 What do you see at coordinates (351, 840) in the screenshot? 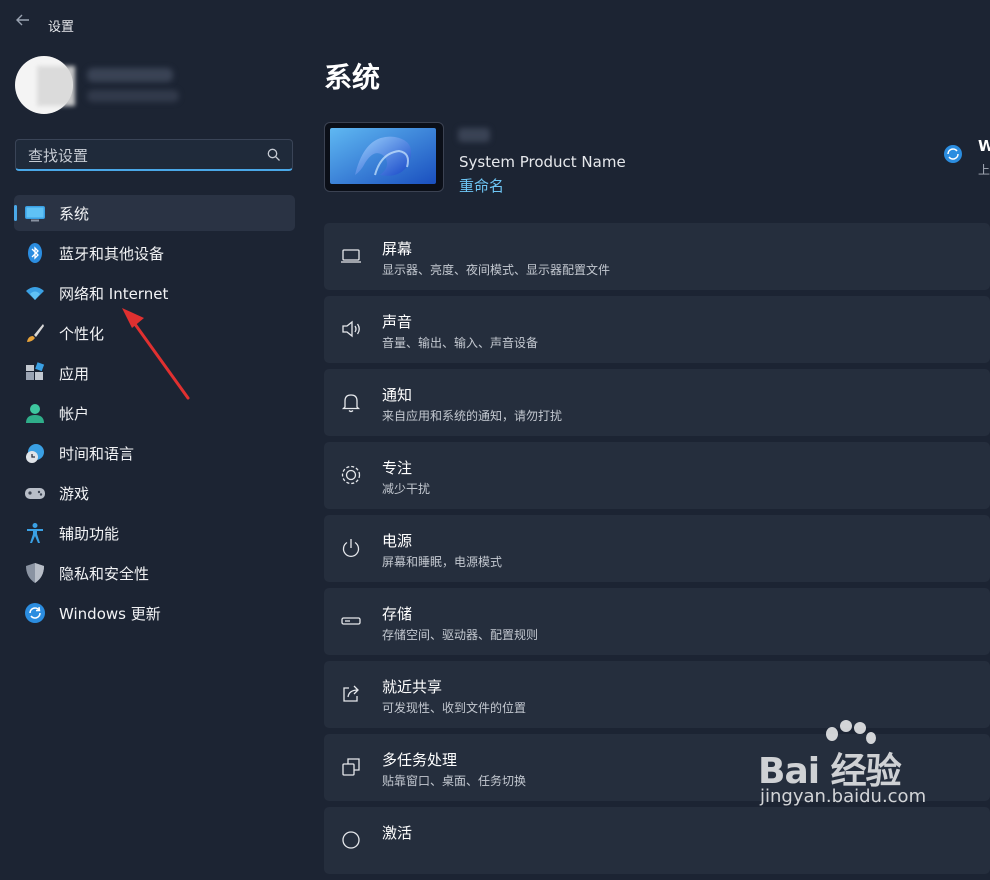
I see `activation-icon` at bounding box center [351, 840].